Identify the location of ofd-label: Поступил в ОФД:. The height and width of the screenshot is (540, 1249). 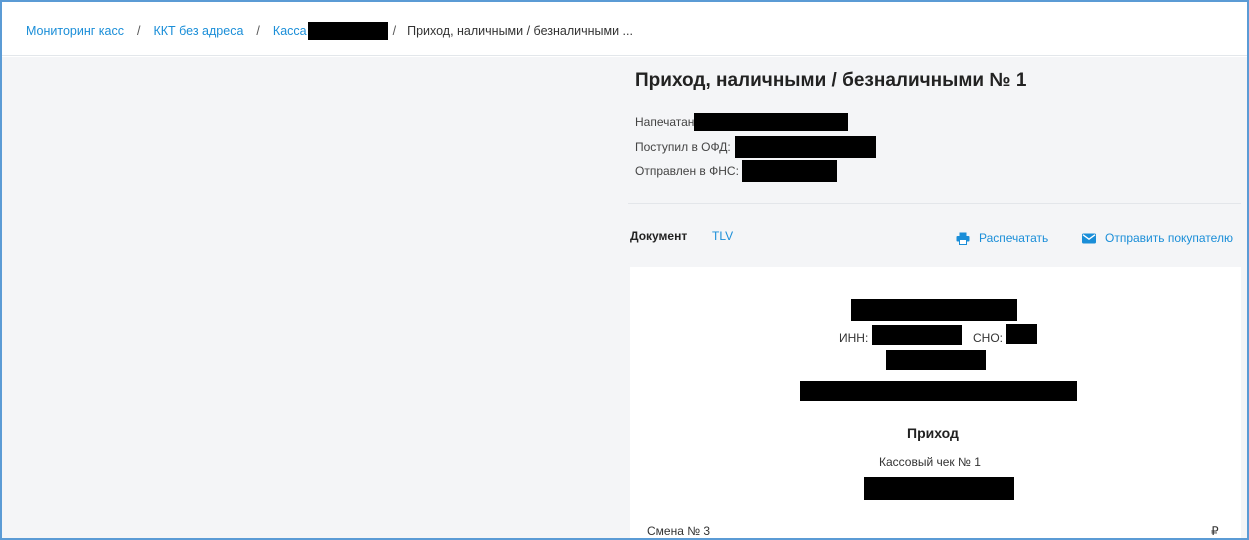
(683, 147).